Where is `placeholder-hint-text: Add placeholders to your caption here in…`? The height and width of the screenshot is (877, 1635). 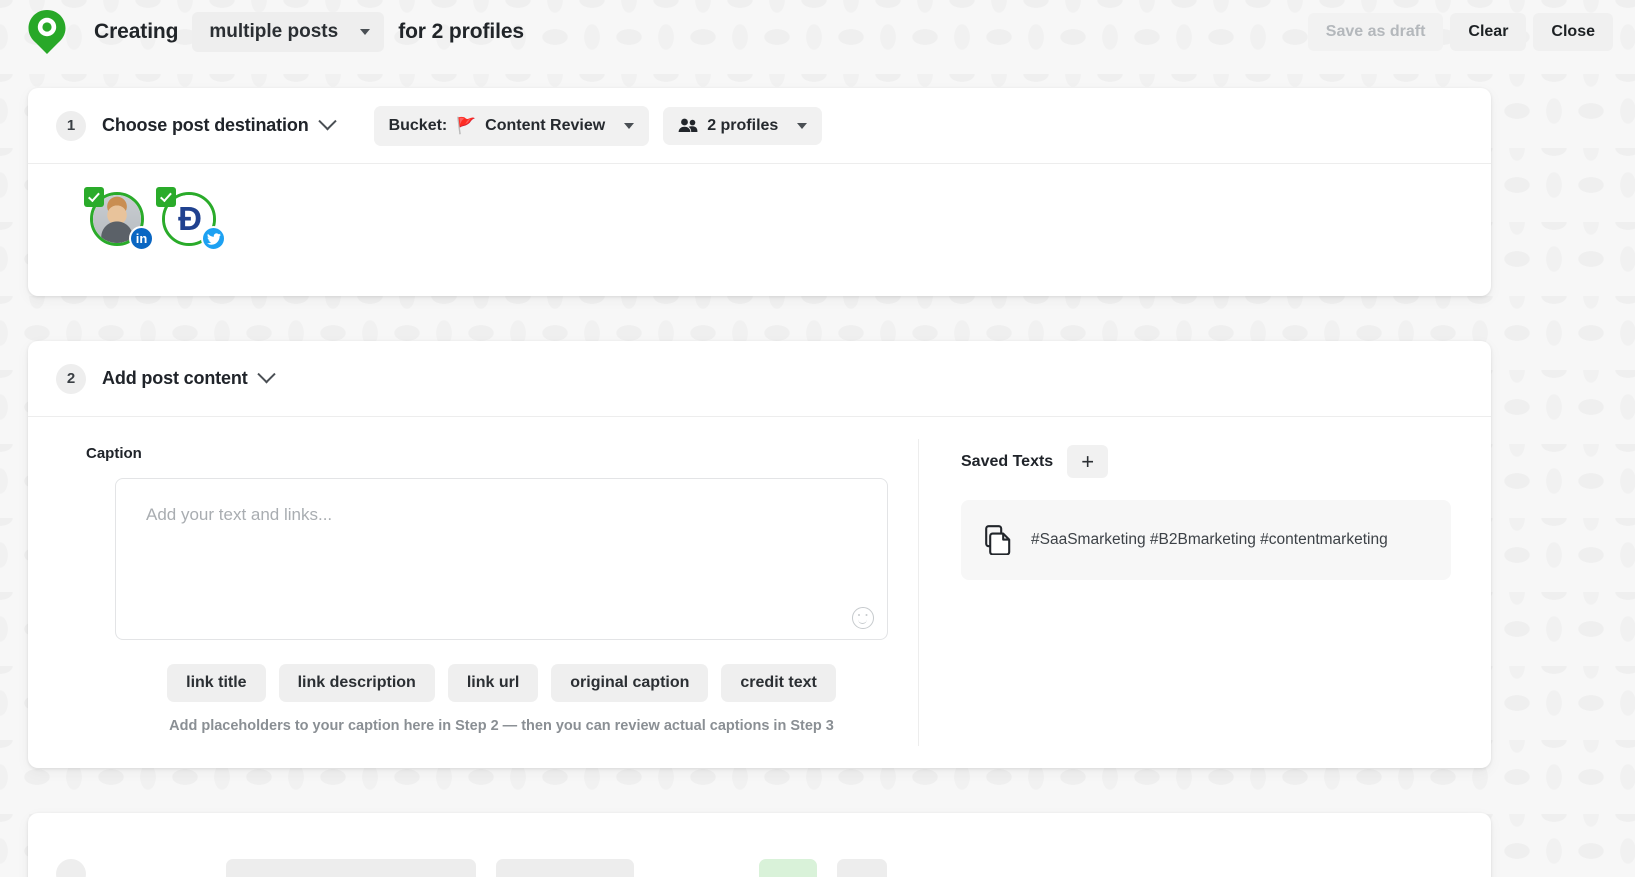
placeholder-hint-text: Add placeholders to your caption here in… is located at coordinates (501, 726).